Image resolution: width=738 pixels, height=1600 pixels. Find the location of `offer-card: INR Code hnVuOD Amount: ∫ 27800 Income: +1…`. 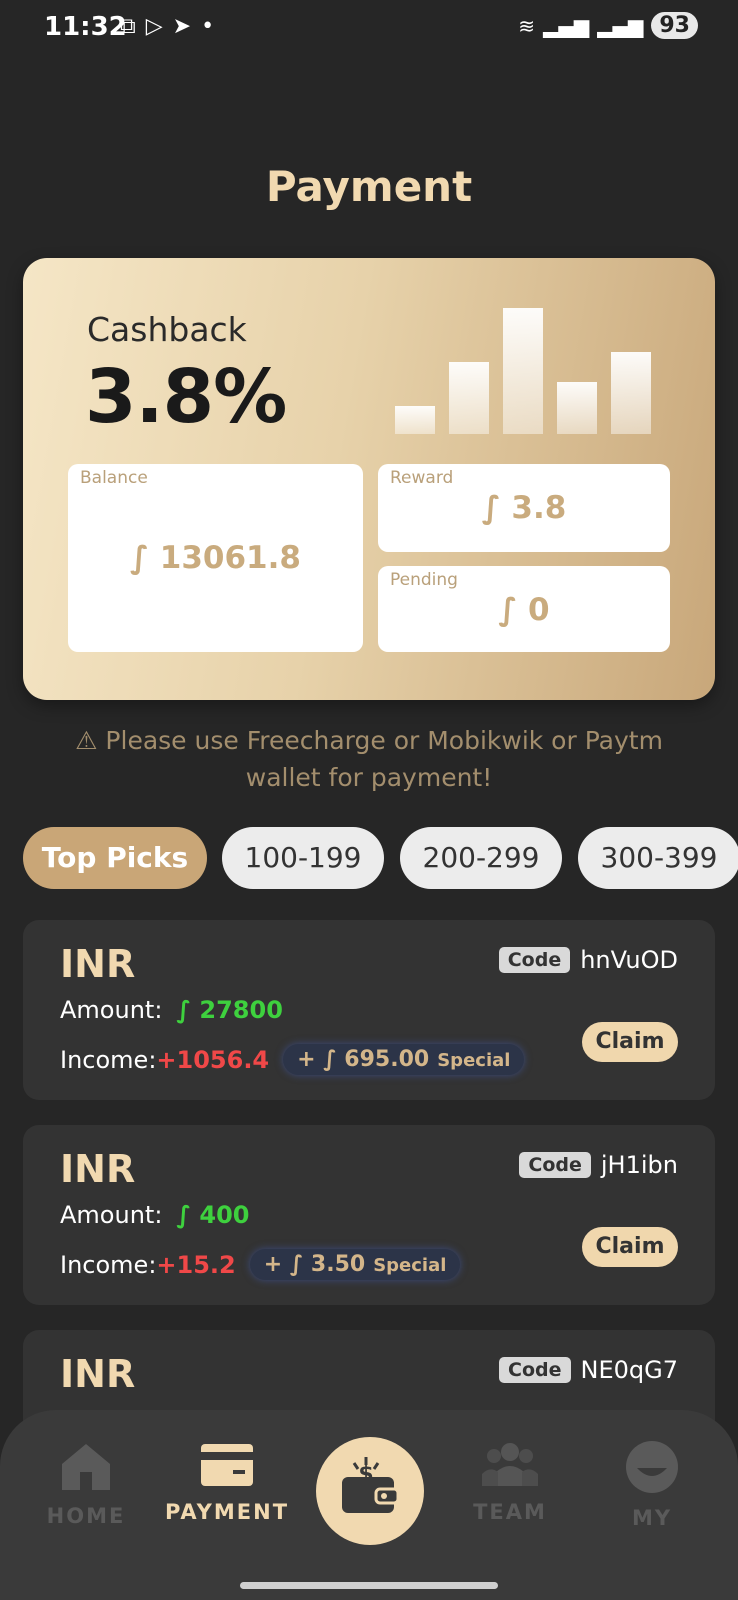

offer-card: INR Code hnVuOD Amount: ∫ 27800 Income: +1… is located at coordinates (369, 1010).